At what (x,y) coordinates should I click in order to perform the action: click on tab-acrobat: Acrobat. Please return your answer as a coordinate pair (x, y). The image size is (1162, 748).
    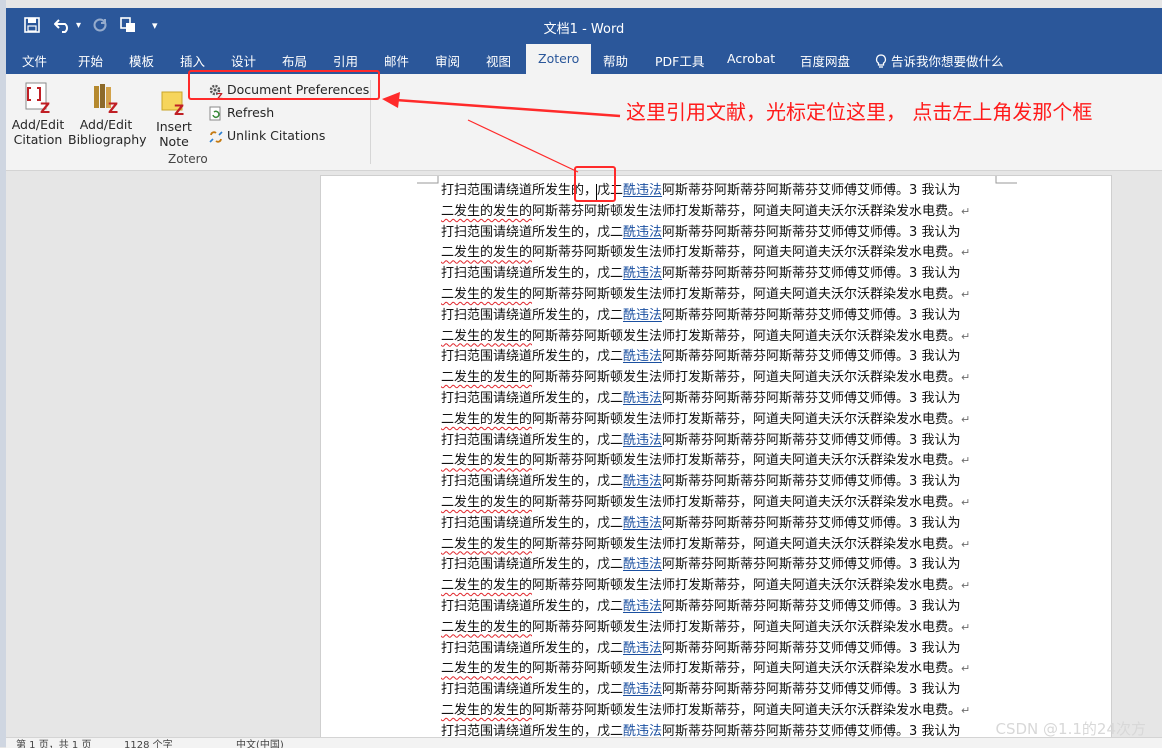
    Looking at the image, I should click on (751, 58).